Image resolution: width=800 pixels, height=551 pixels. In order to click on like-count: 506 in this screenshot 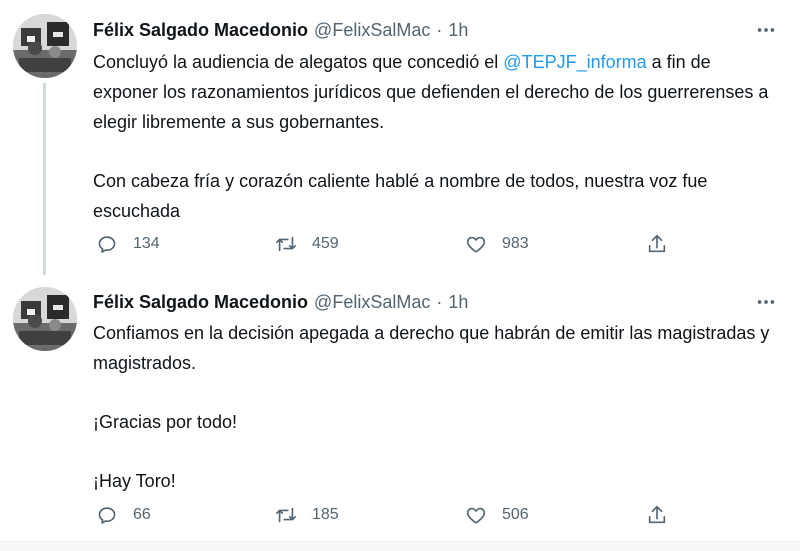, I will do `click(515, 514)`.